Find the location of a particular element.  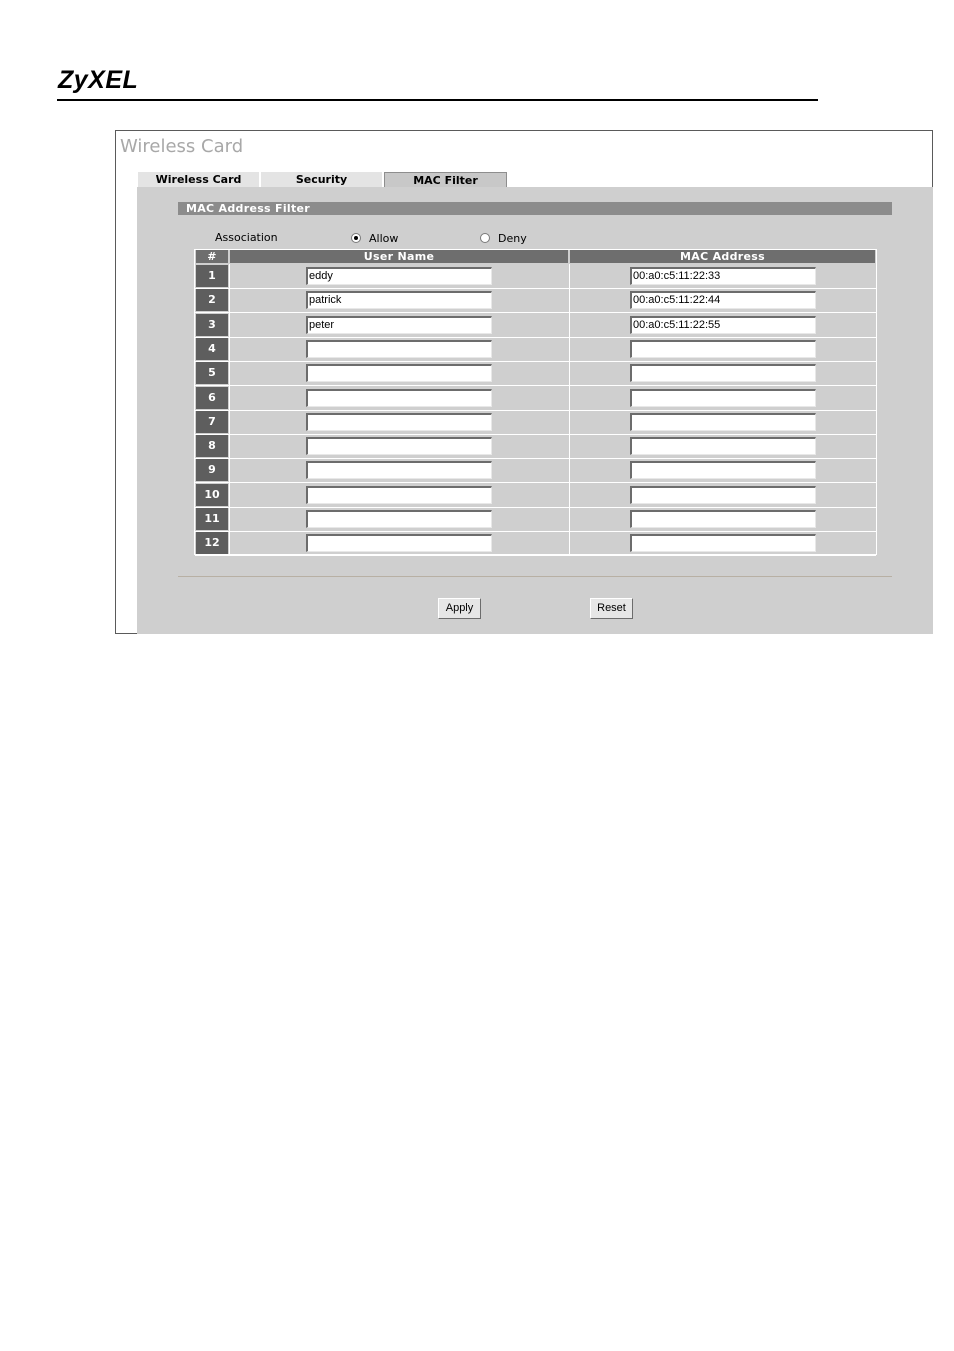

association-label: Association is located at coordinates (246, 237).